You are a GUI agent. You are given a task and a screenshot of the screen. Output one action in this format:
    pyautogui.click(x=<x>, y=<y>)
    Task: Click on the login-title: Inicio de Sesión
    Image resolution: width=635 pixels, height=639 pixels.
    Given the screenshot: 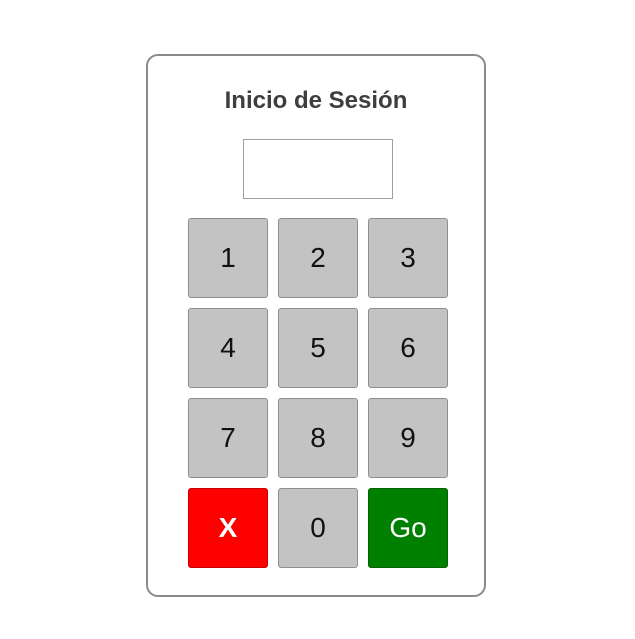 What is the action you would take?
    pyautogui.click(x=316, y=100)
    